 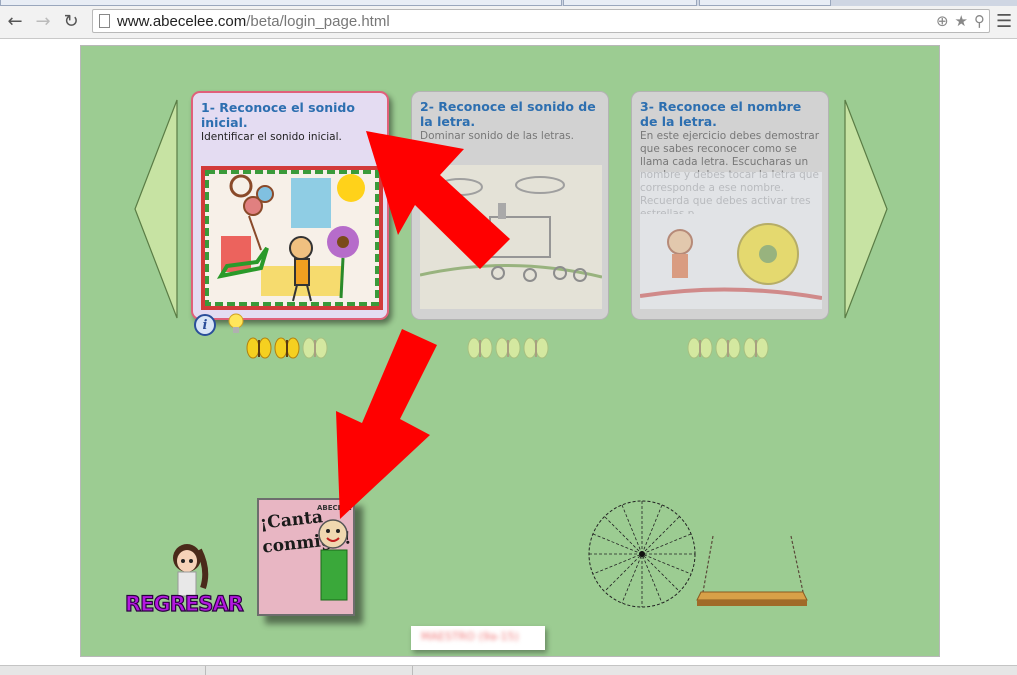 What do you see at coordinates (333, 560) in the screenshot?
I see `mascot-icon` at bounding box center [333, 560].